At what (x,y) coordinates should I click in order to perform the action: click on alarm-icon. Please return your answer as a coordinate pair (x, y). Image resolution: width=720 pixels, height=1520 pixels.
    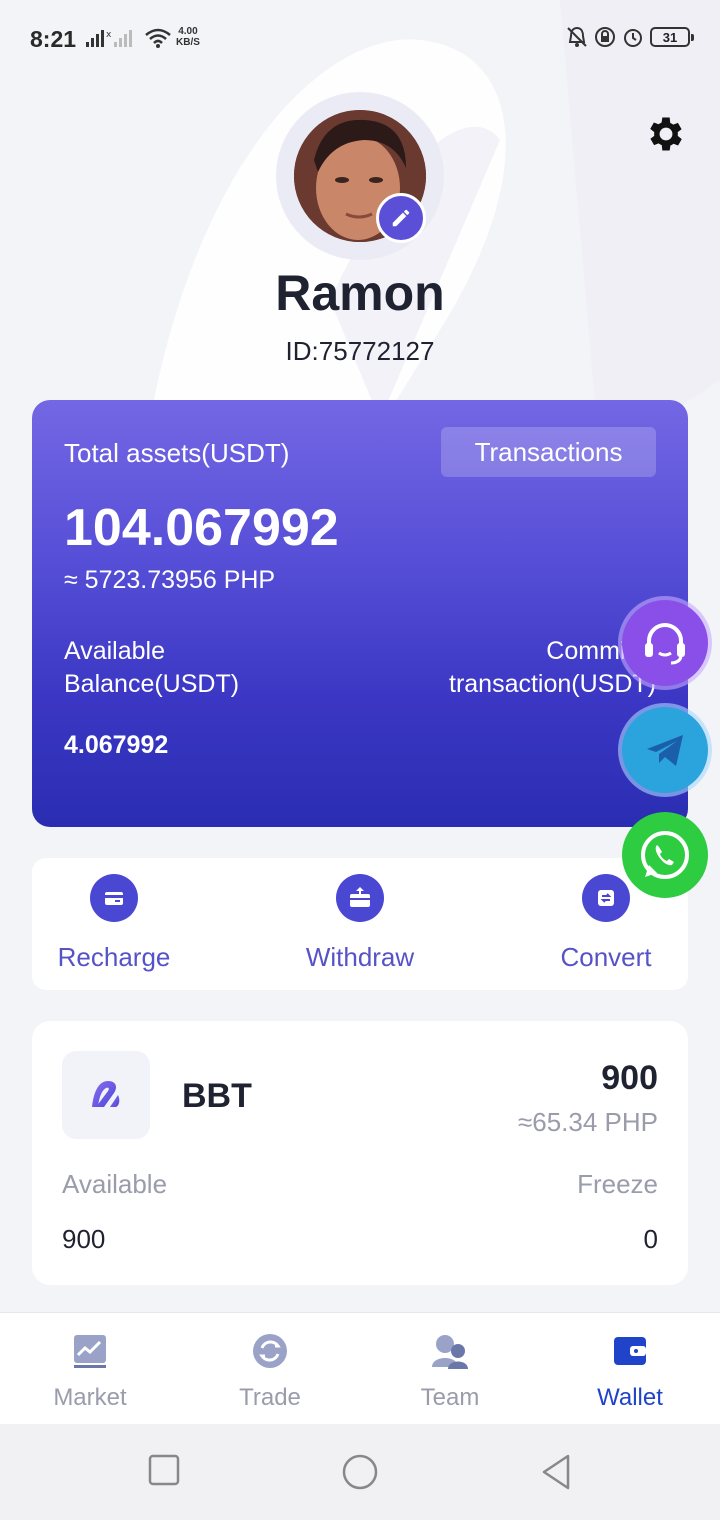
    Looking at the image, I should click on (633, 38).